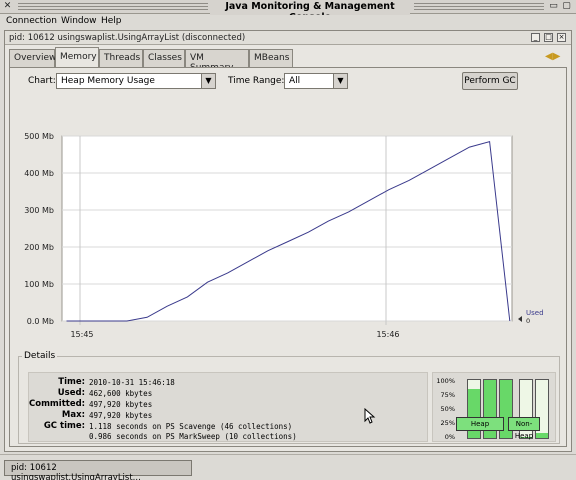  I want to click on legend-marker-icon, so click(520, 319).